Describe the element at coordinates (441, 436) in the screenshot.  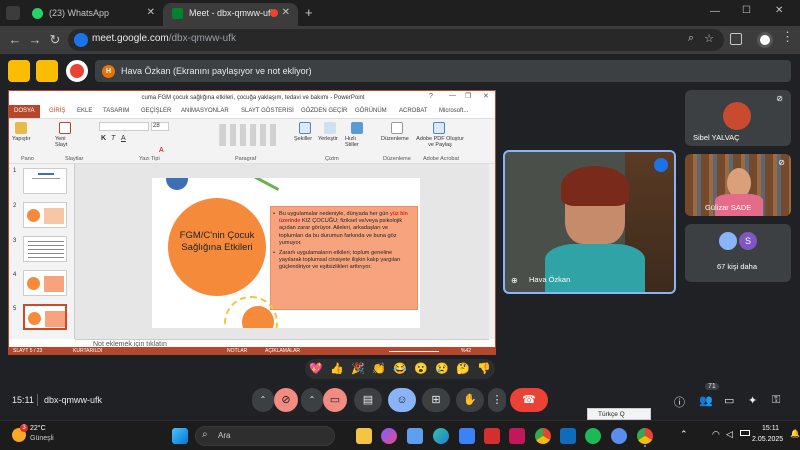
I see `edge-icon` at that location.